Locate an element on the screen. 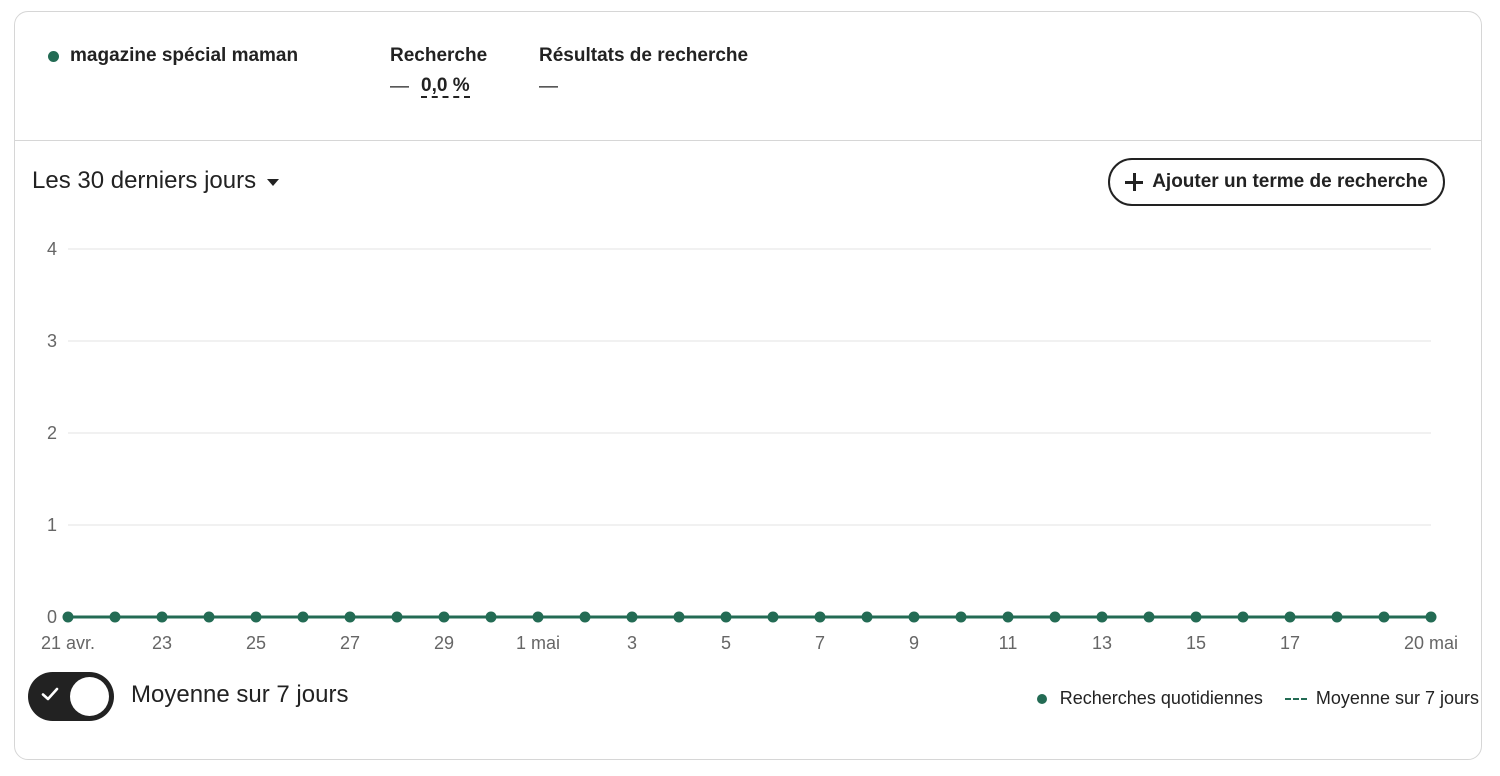 This screenshot has width=1500, height=776. x-tick-label: 3 is located at coordinates (632, 643).